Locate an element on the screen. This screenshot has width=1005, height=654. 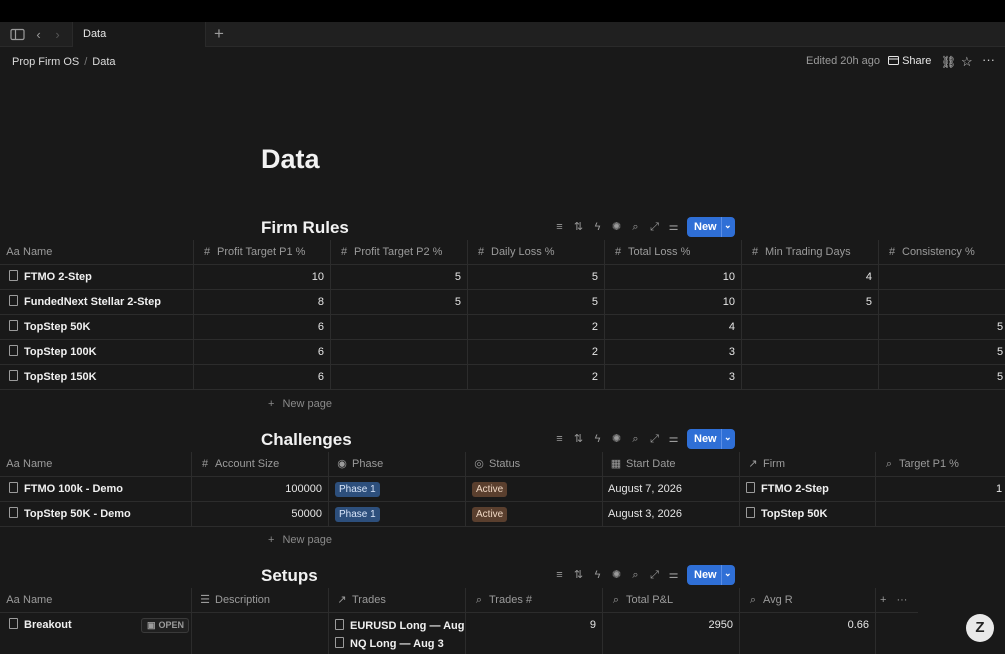
row-name-cell: TopStep 150K is located at coordinates (97, 377).